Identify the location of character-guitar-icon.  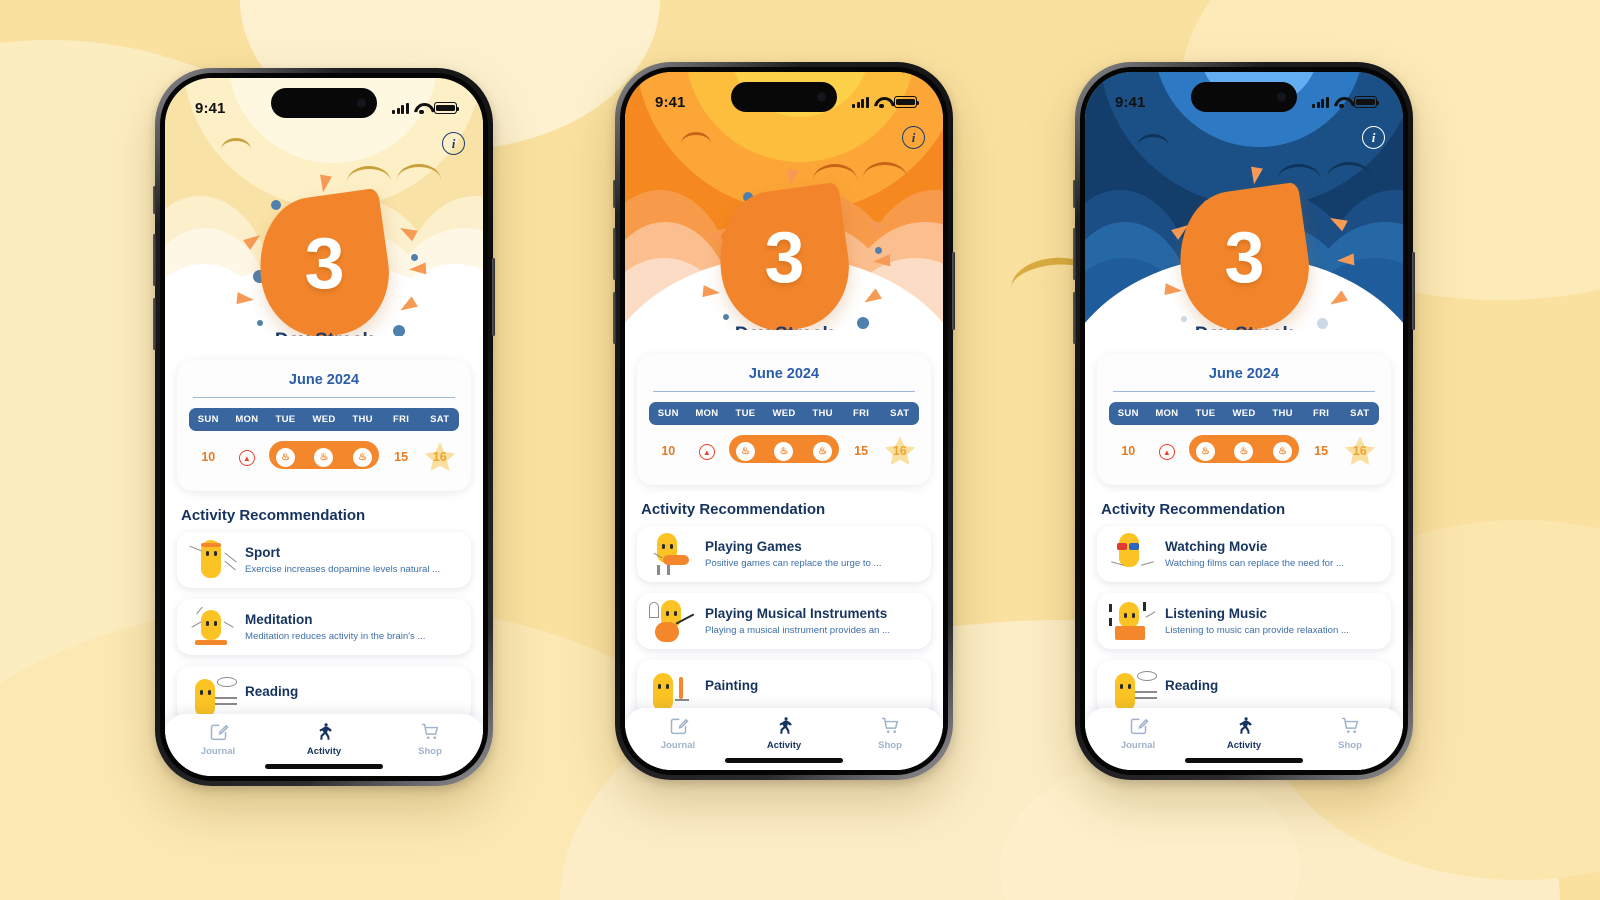
(674, 621).